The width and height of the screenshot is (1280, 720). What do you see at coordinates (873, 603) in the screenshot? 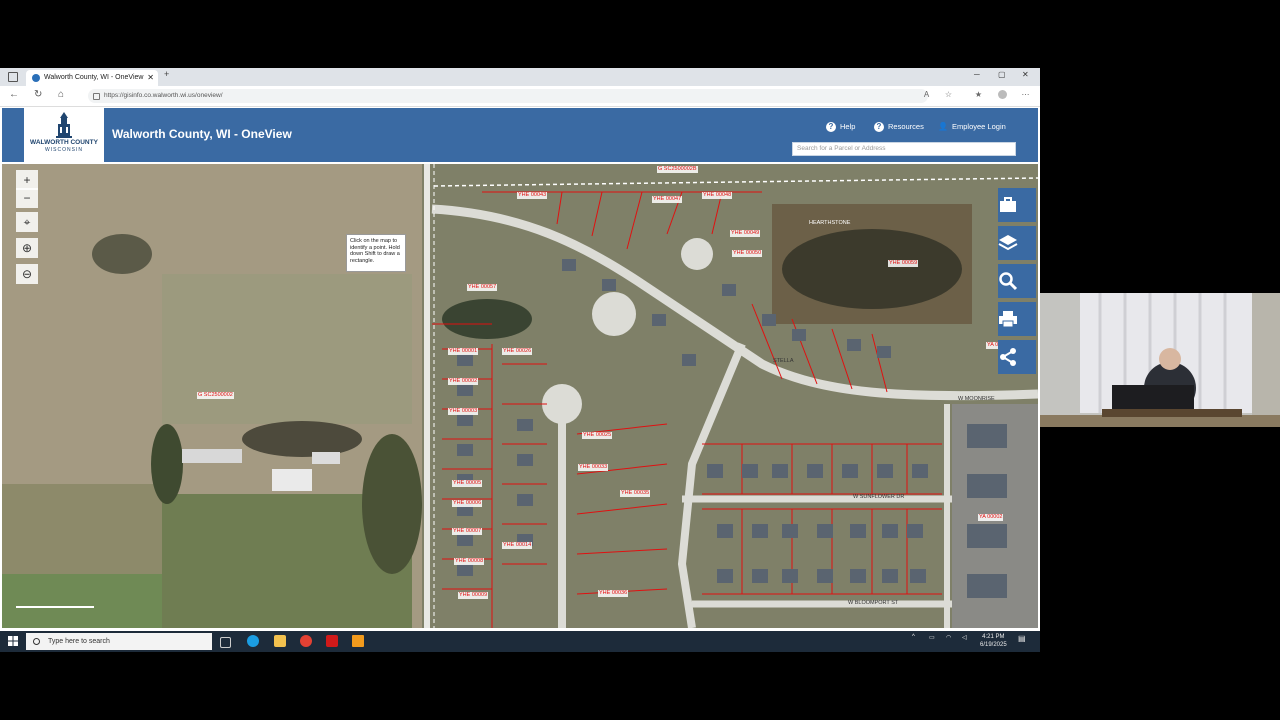
I see `street-label: W BLOOMPORT ST` at bounding box center [873, 603].